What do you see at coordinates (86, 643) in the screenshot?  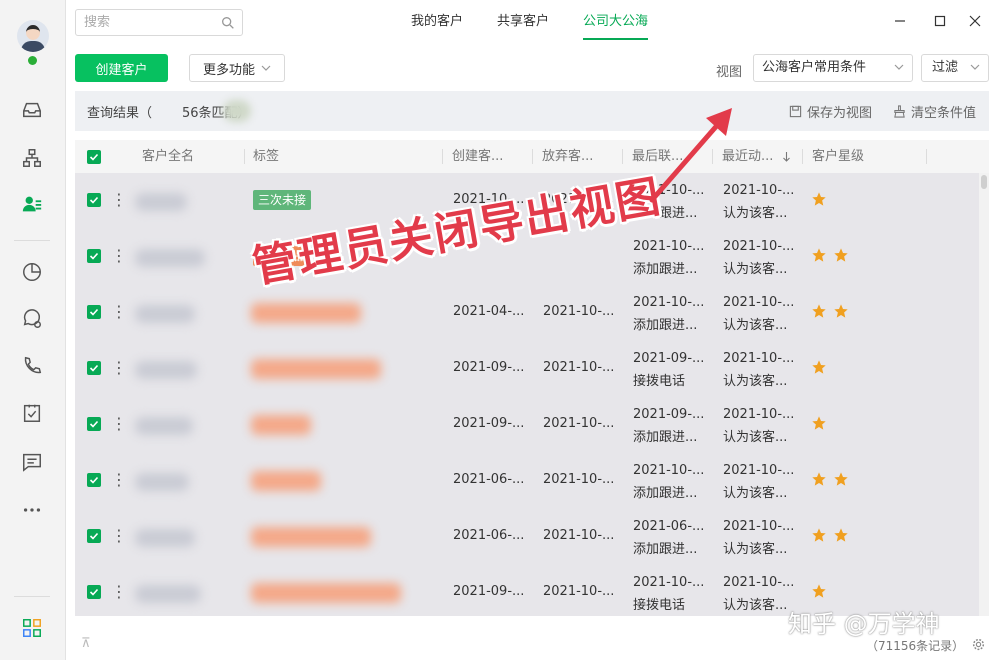 I see `scroll-to-top-icon: ⊼` at bounding box center [86, 643].